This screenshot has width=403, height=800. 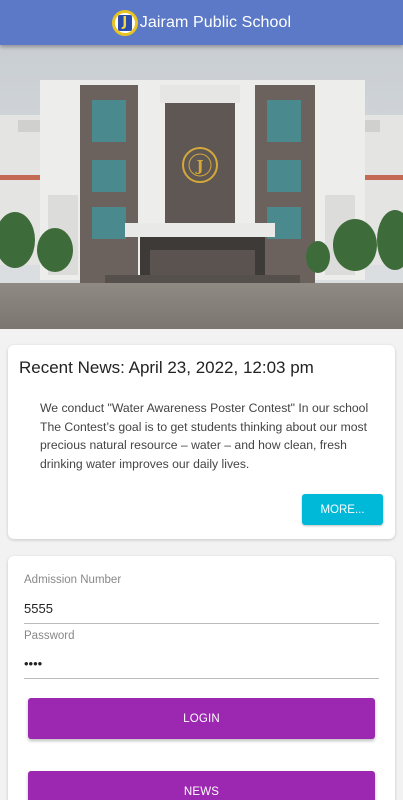 What do you see at coordinates (201, 667) in the screenshot?
I see `password-input: ••••` at bounding box center [201, 667].